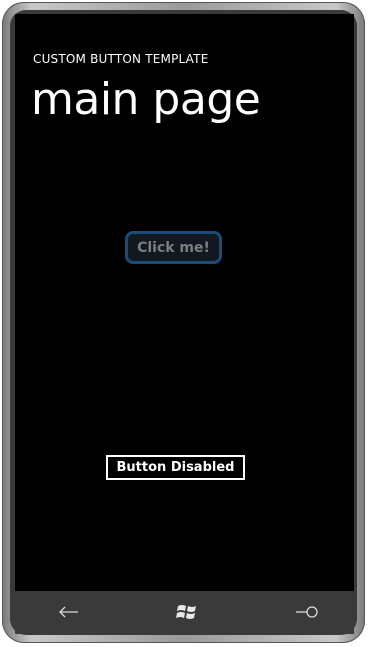  I want to click on windows-logo-icon, so click(186, 612).